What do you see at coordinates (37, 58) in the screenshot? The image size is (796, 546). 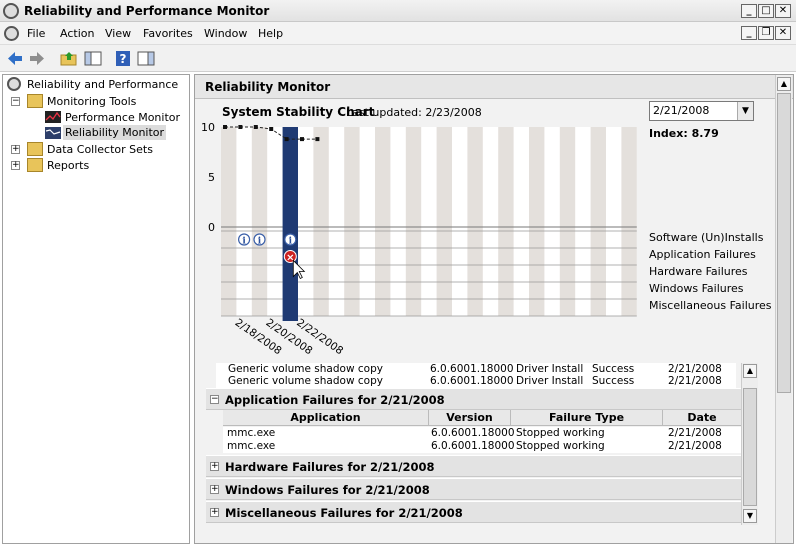 I see `forward-arrow-icon` at bounding box center [37, 58].